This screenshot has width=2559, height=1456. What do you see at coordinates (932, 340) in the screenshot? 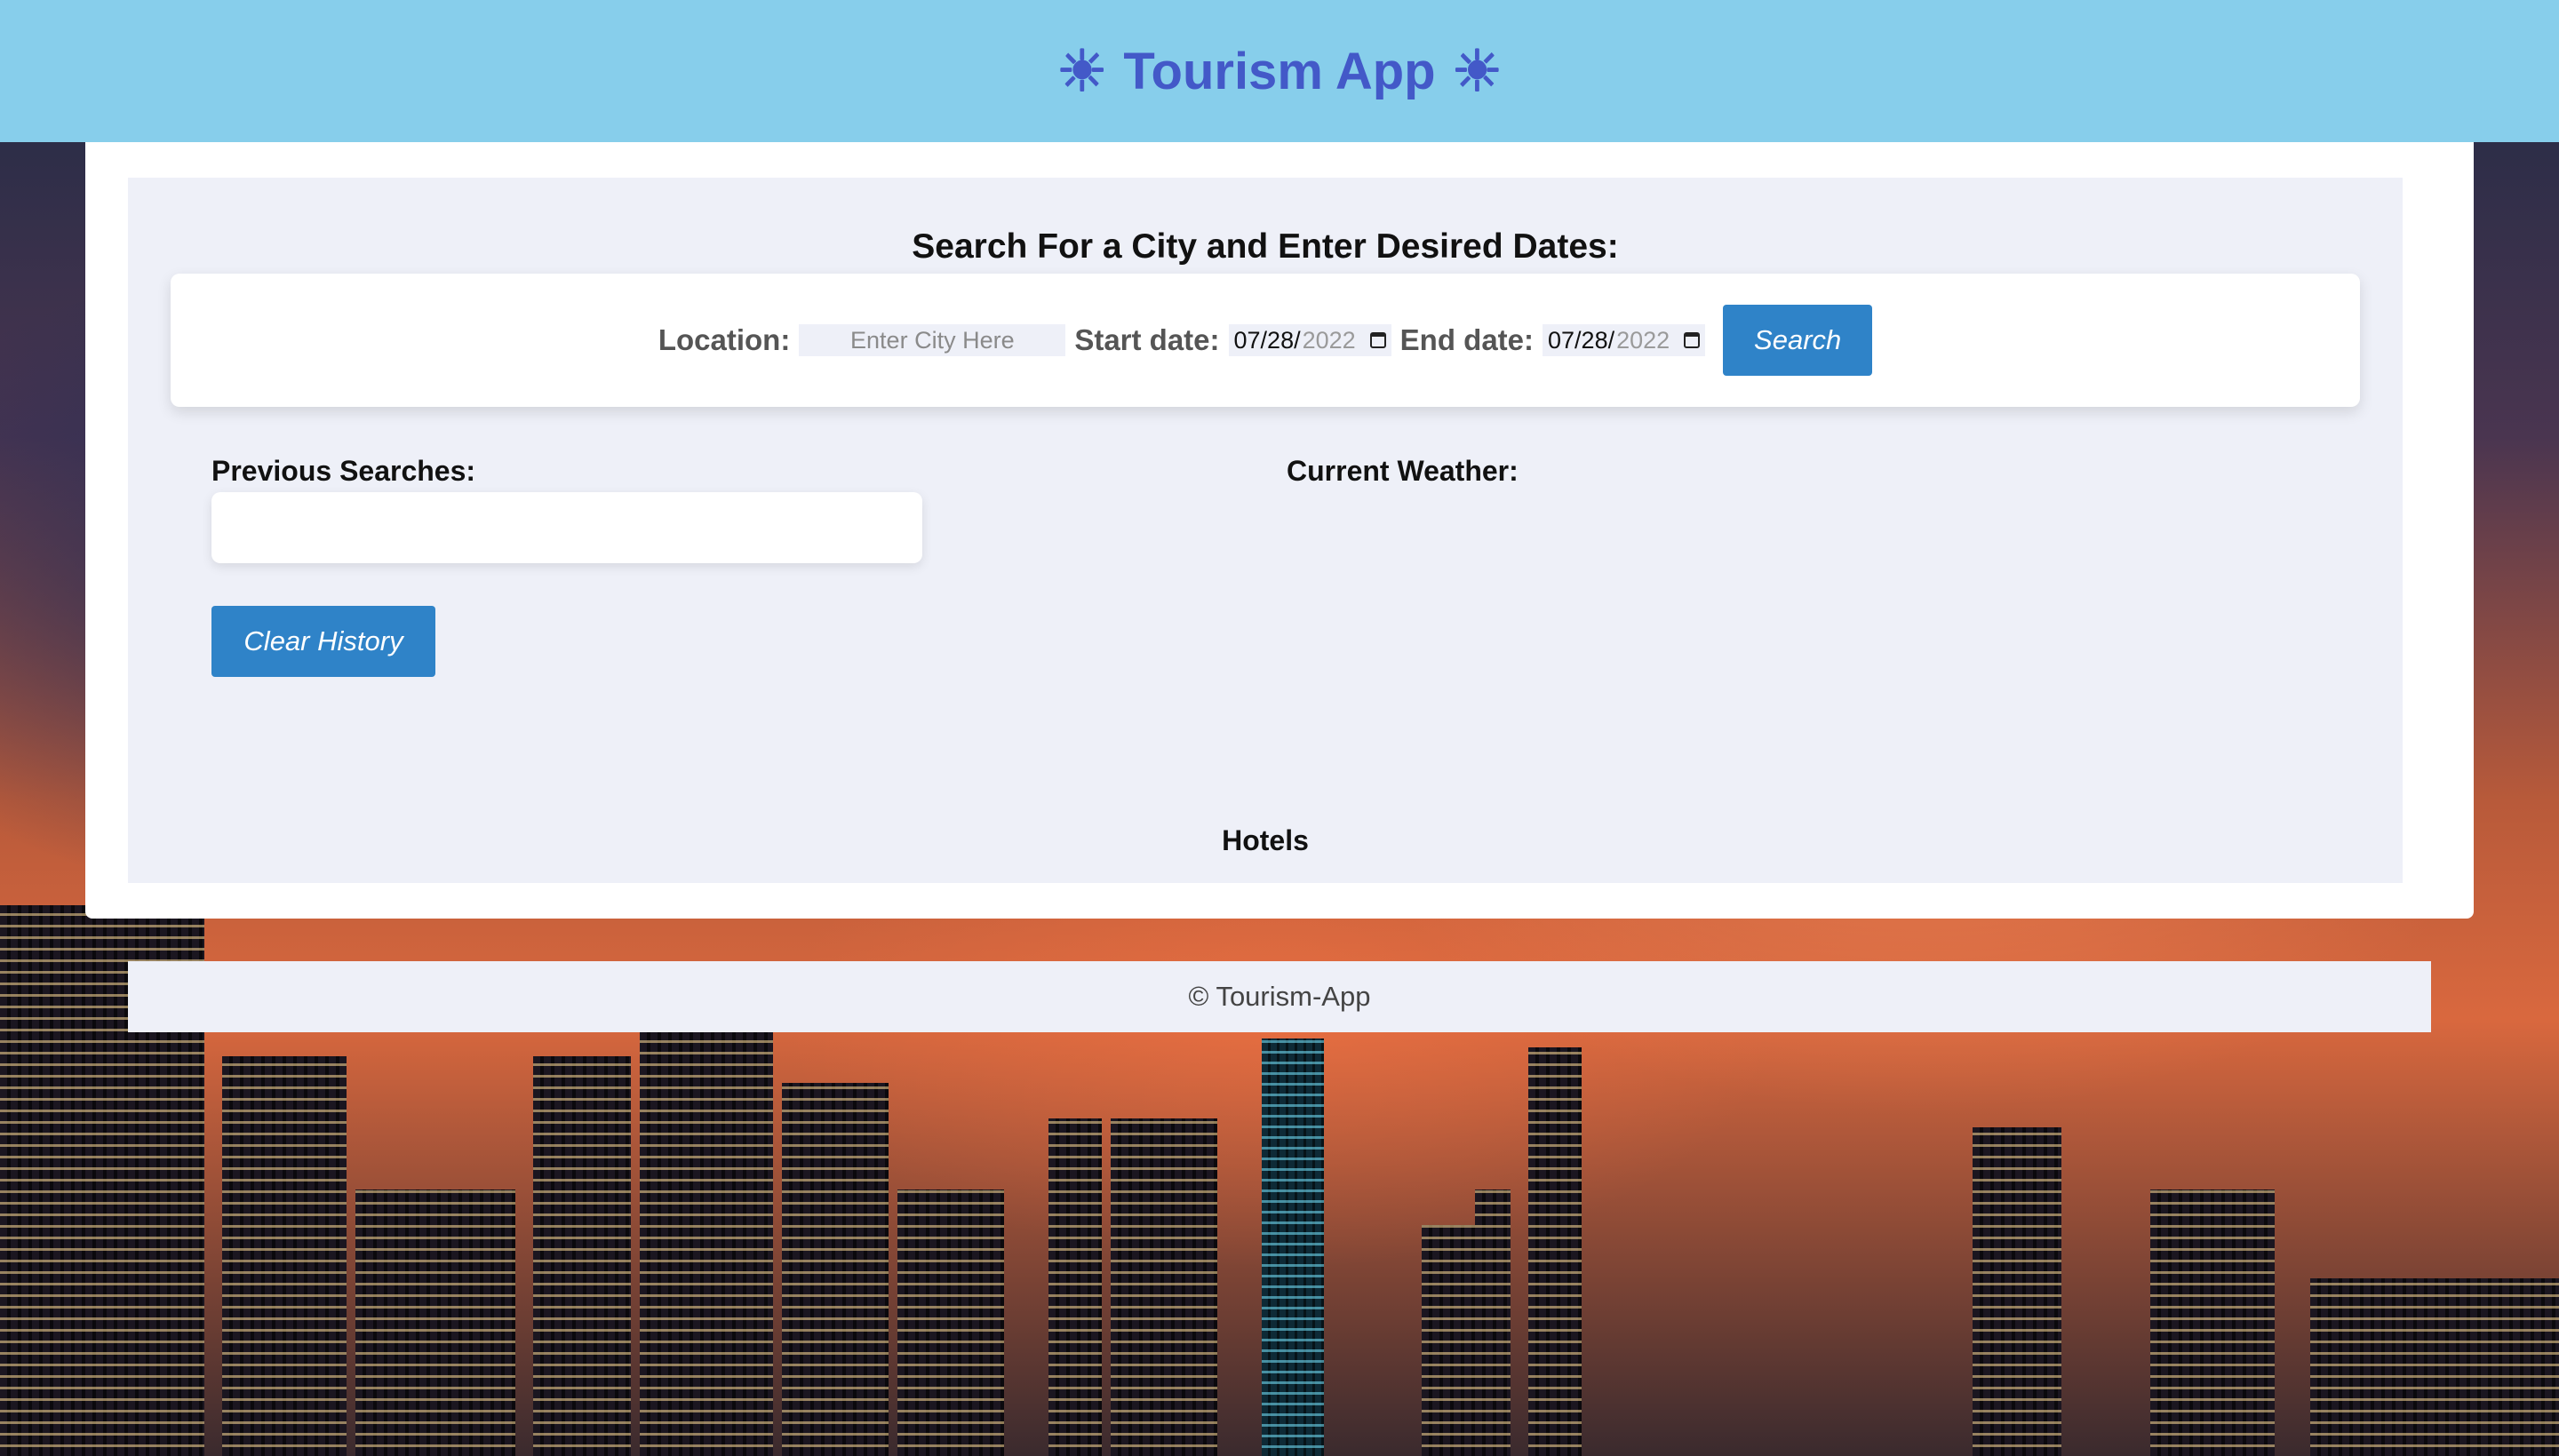
I see `location-input` at bounding box center [932, 340].